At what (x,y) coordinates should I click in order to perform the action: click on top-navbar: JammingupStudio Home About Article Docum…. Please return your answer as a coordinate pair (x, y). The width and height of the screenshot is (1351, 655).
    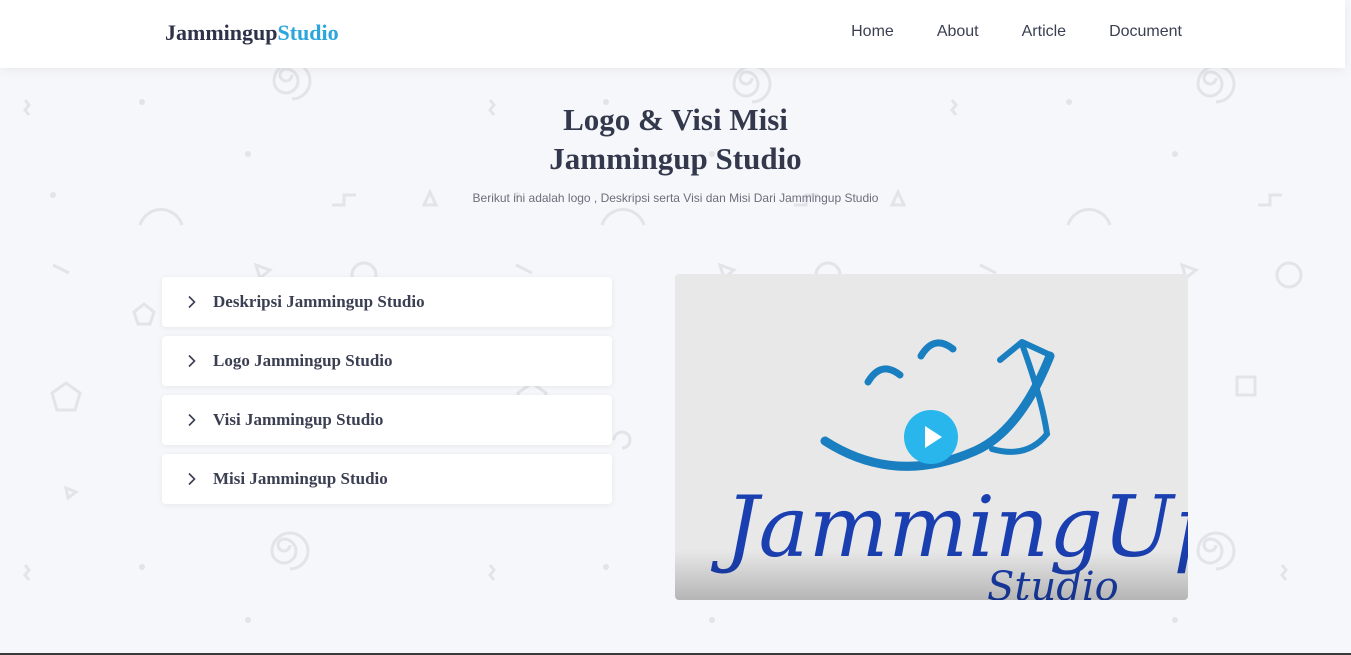
    Looking at the image, I should click on (672, 34).